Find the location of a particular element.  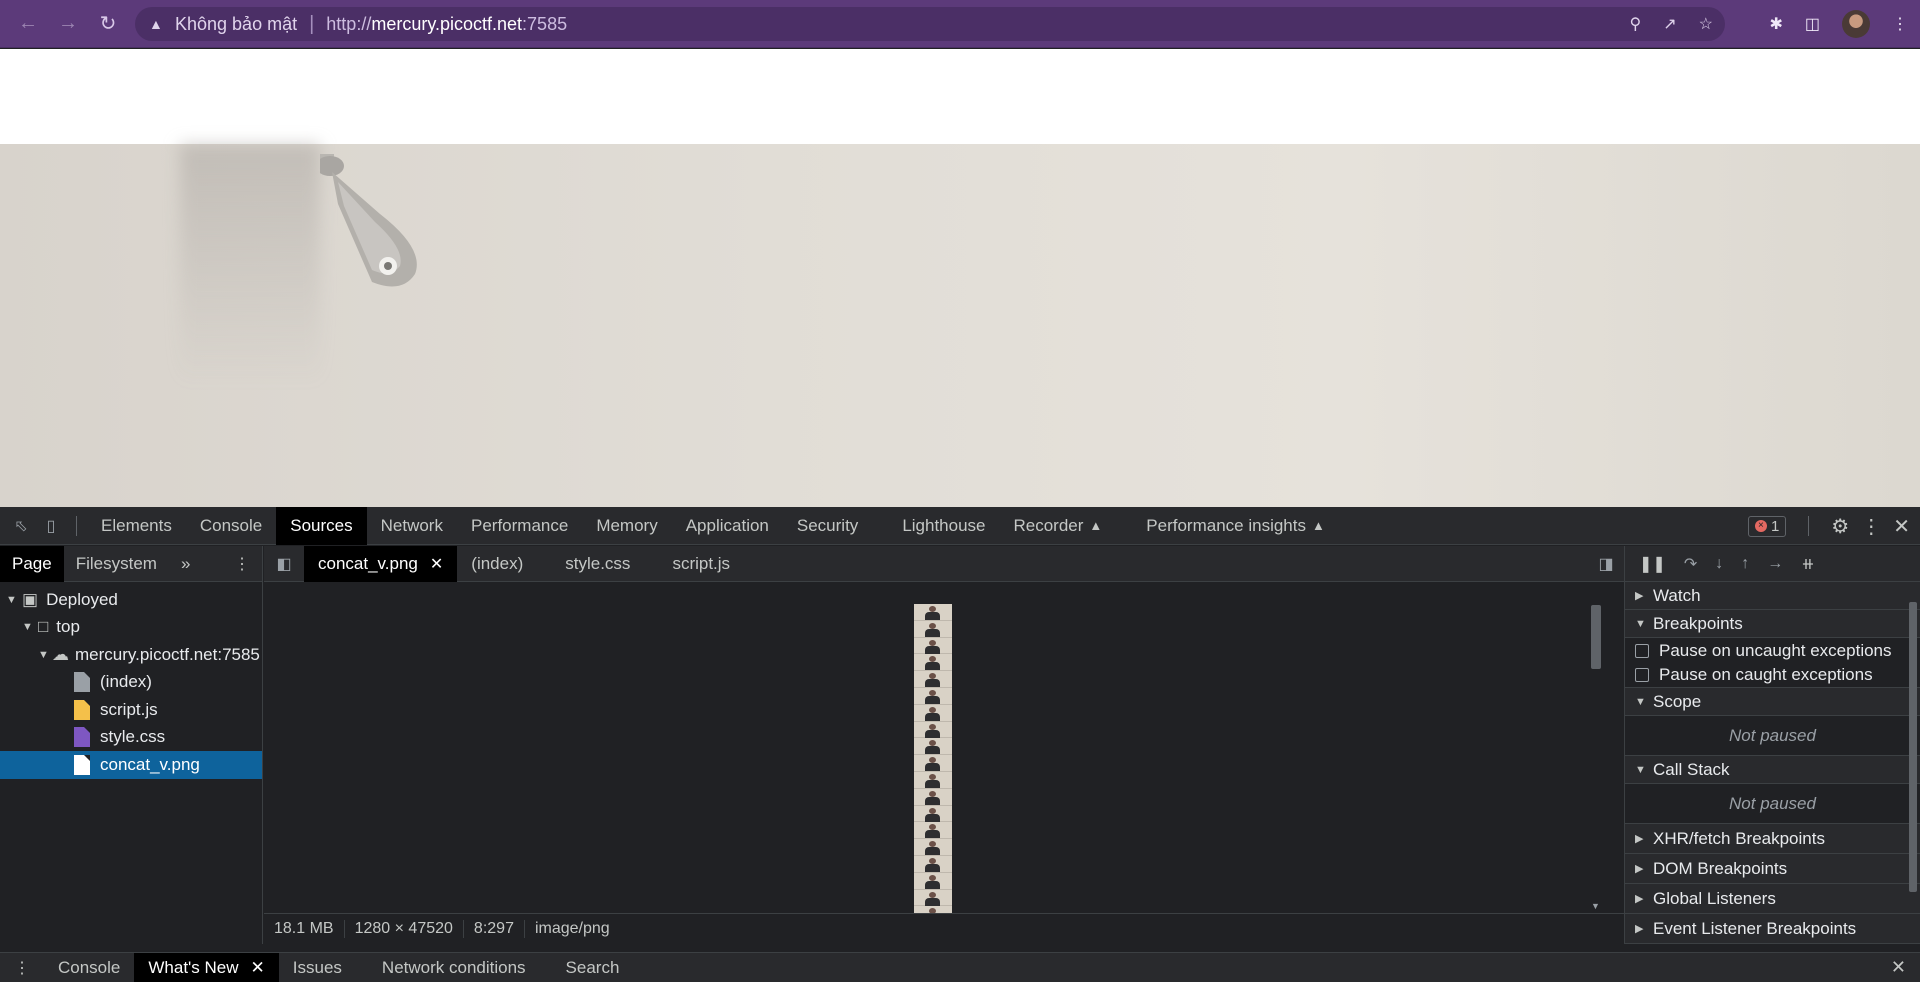

avatar is located at coordinates (1856, 24).